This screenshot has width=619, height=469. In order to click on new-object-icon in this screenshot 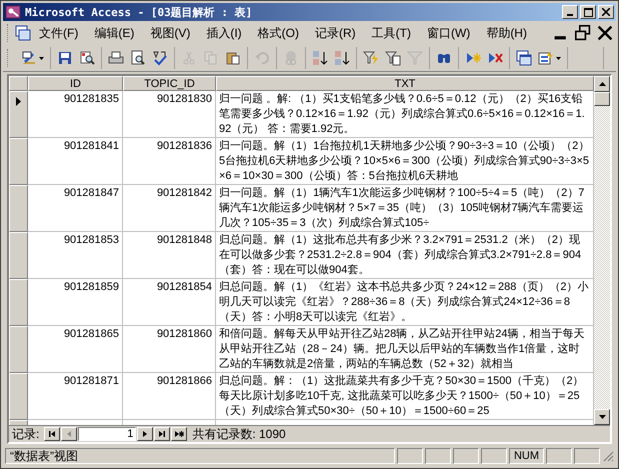, I will do `click(546, 58)`.